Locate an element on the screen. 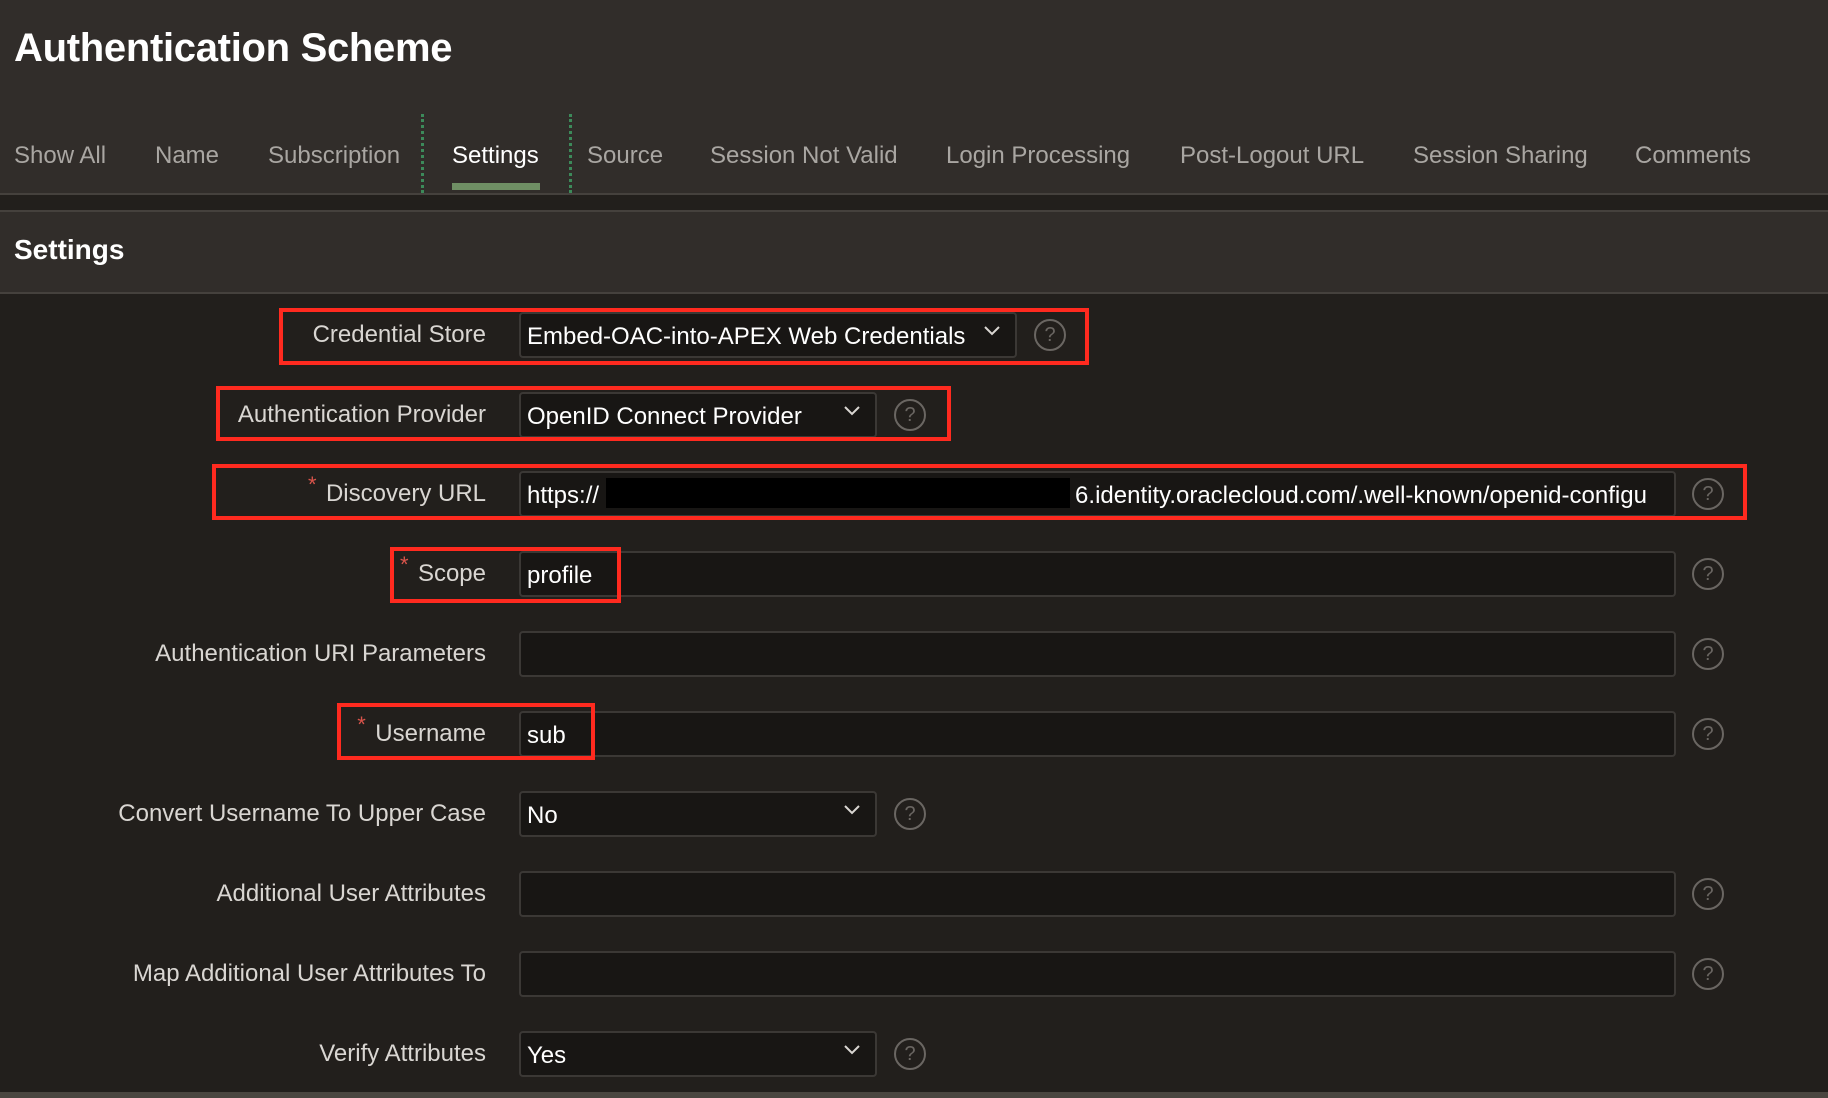  discovery-url-label-text: Discovery URL is located at coordinates (405, 493).